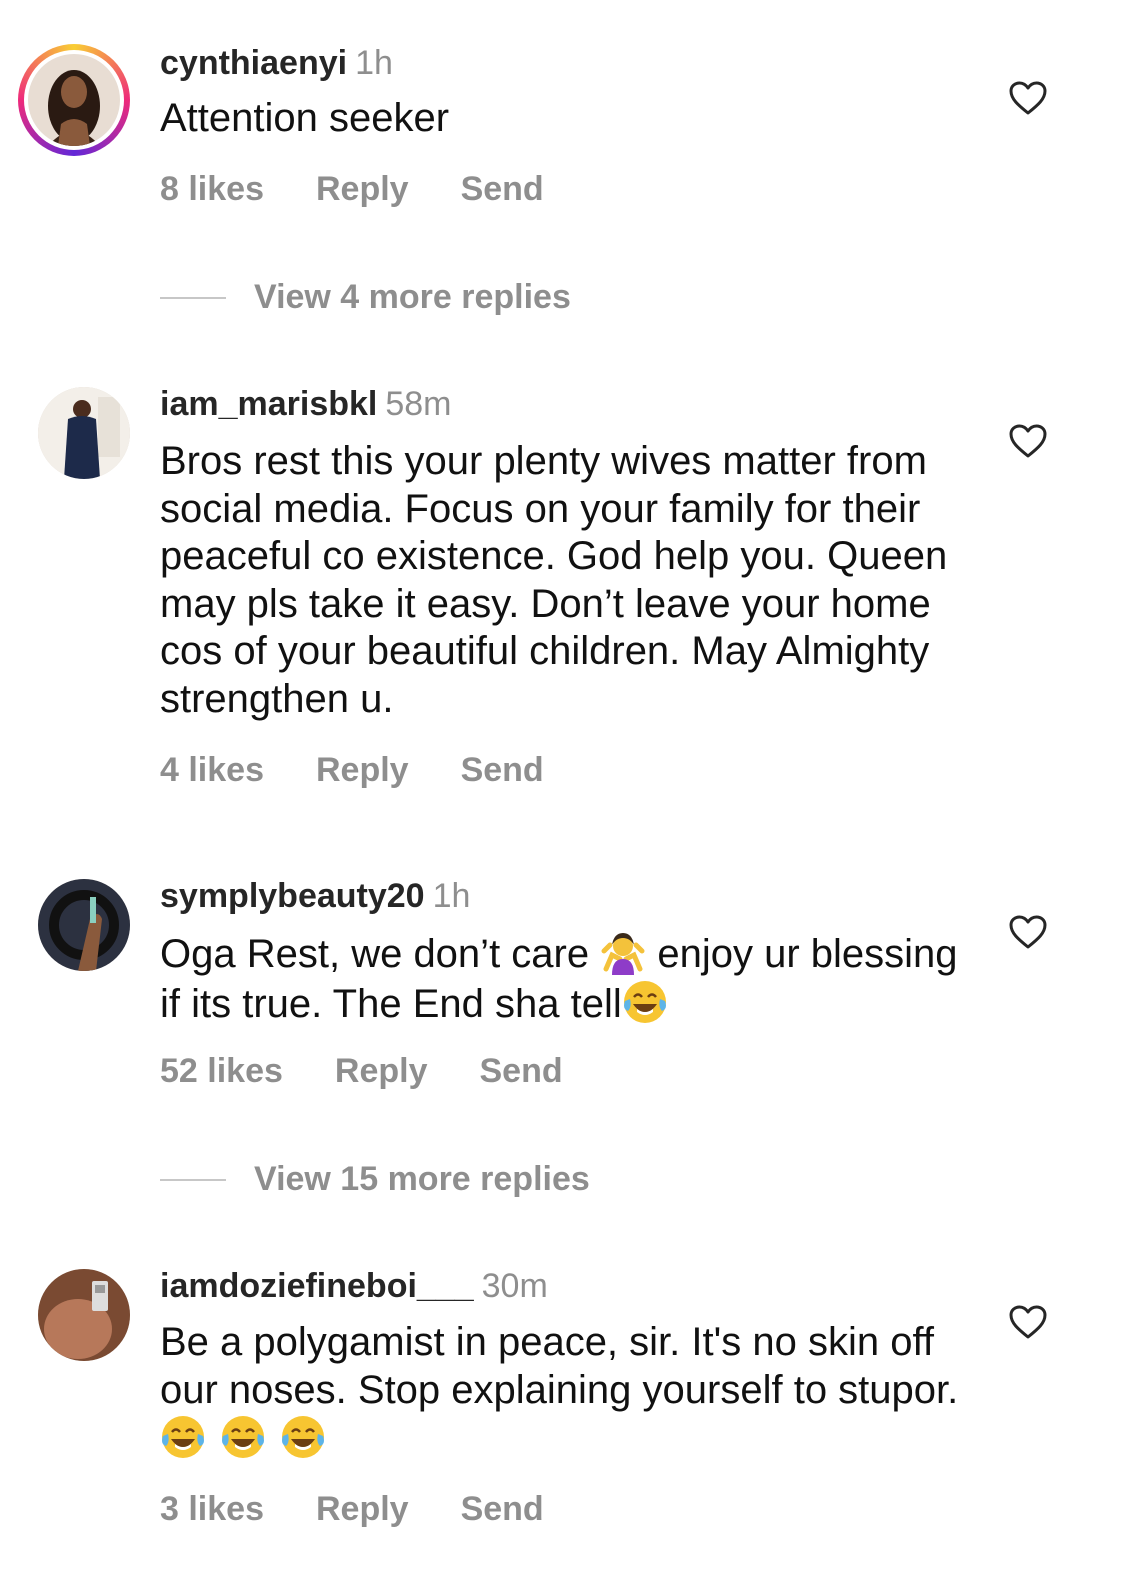  What do you see at coordinates (412, 297) in the screenshot?
I see `view-replies-label: View 4 more replies` at bounding box center [412, 297].